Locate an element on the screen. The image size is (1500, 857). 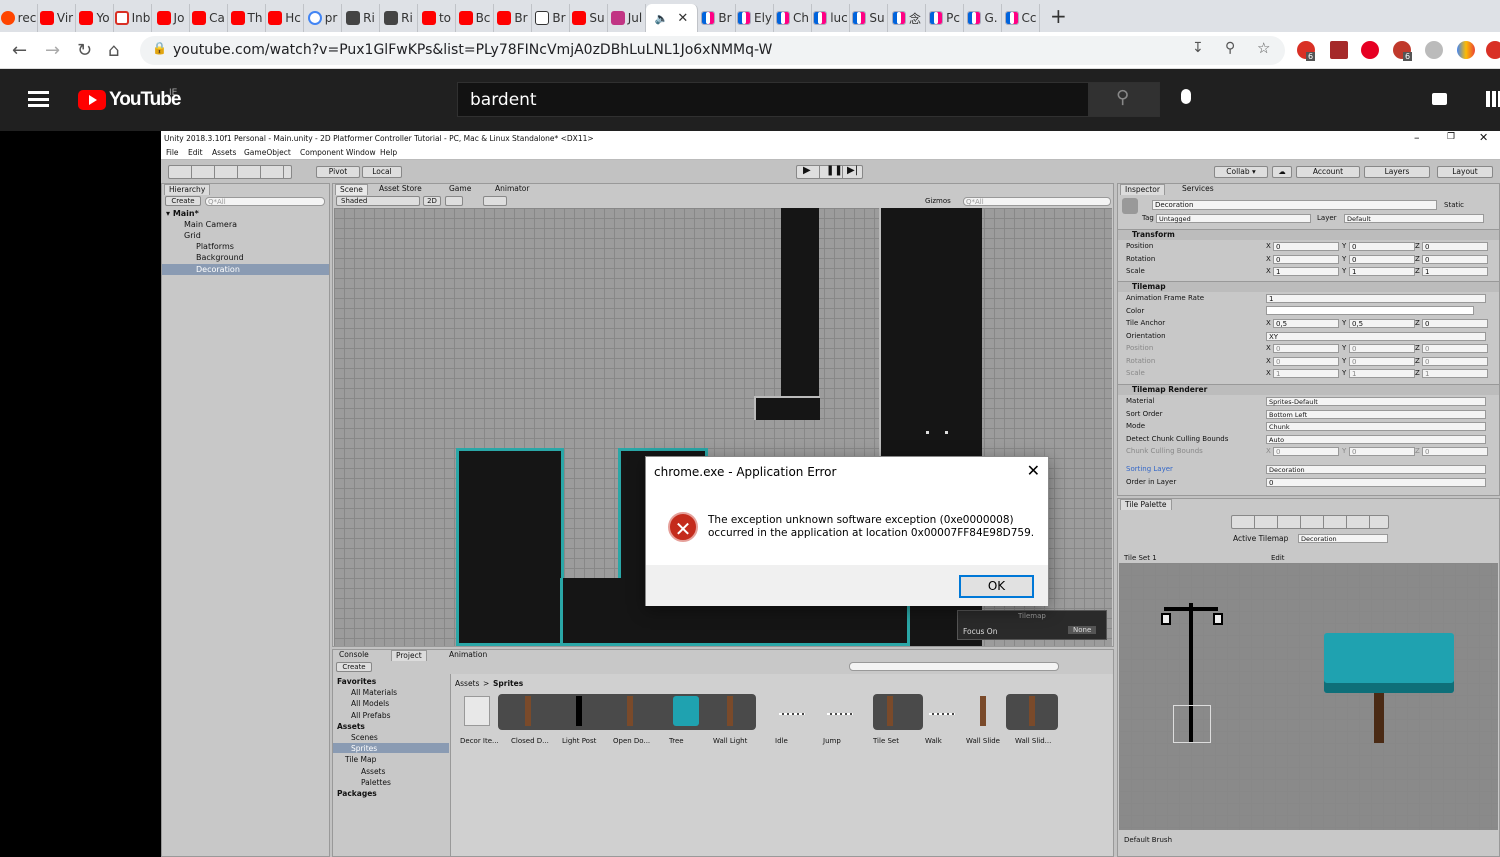
reload-icon: ↻ is located at coordinates (84, 50).